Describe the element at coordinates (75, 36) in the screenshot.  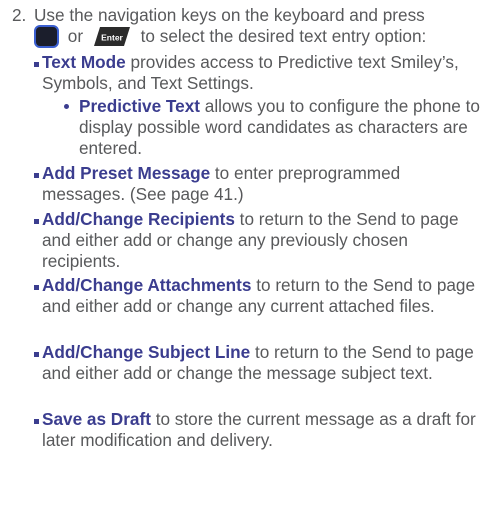
I see `step-or-word: or` at that location.